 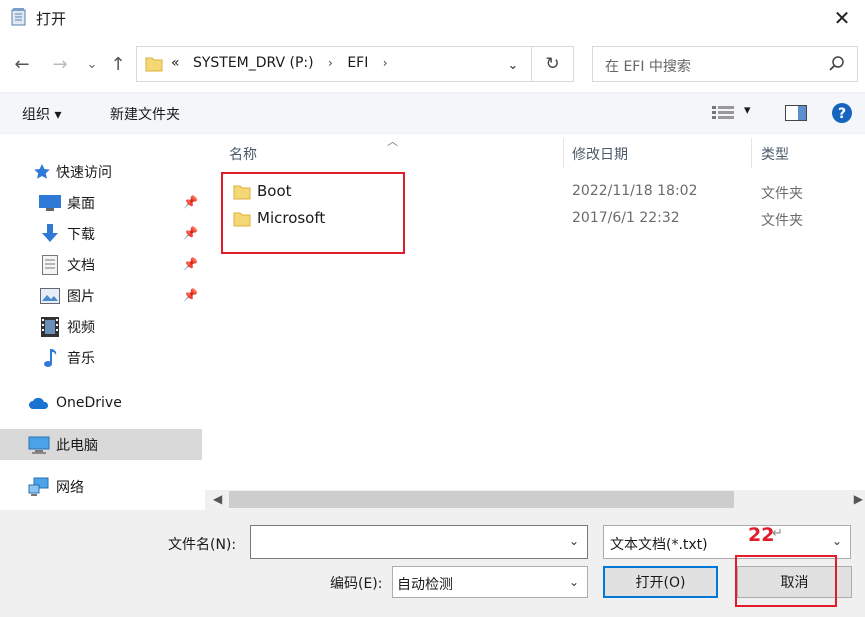 I want to click on sidebar-item-label: 图片, so click(x=81, y=296).